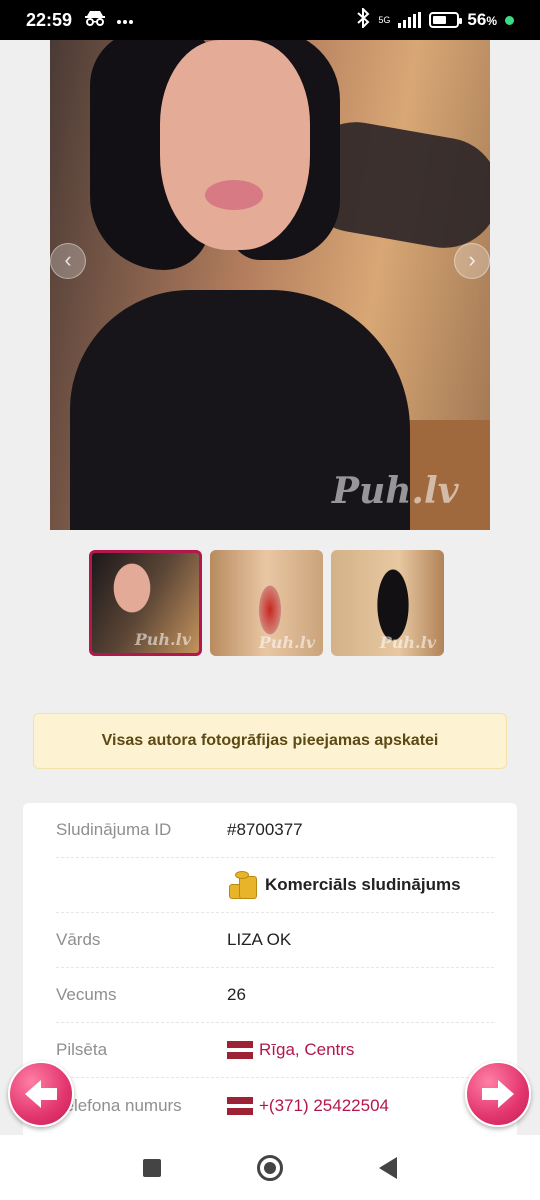 This screenshot has width=540, height=1200. What do you see at coordinates (82, 1049) in the screenshot?
I see `city-label: Pilsēta` at bounding box center [82, 1049].